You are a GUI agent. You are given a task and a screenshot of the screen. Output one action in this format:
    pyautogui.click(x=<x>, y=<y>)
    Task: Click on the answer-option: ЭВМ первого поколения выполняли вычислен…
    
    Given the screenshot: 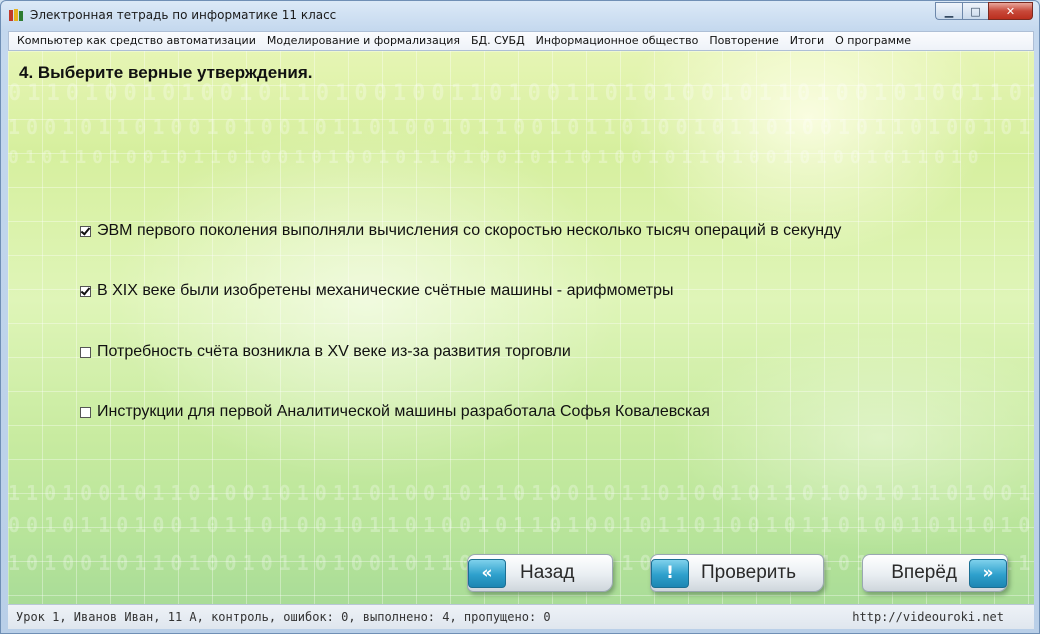 What is the action you would take?
    pyautogui.click(x=460, y=231)
    